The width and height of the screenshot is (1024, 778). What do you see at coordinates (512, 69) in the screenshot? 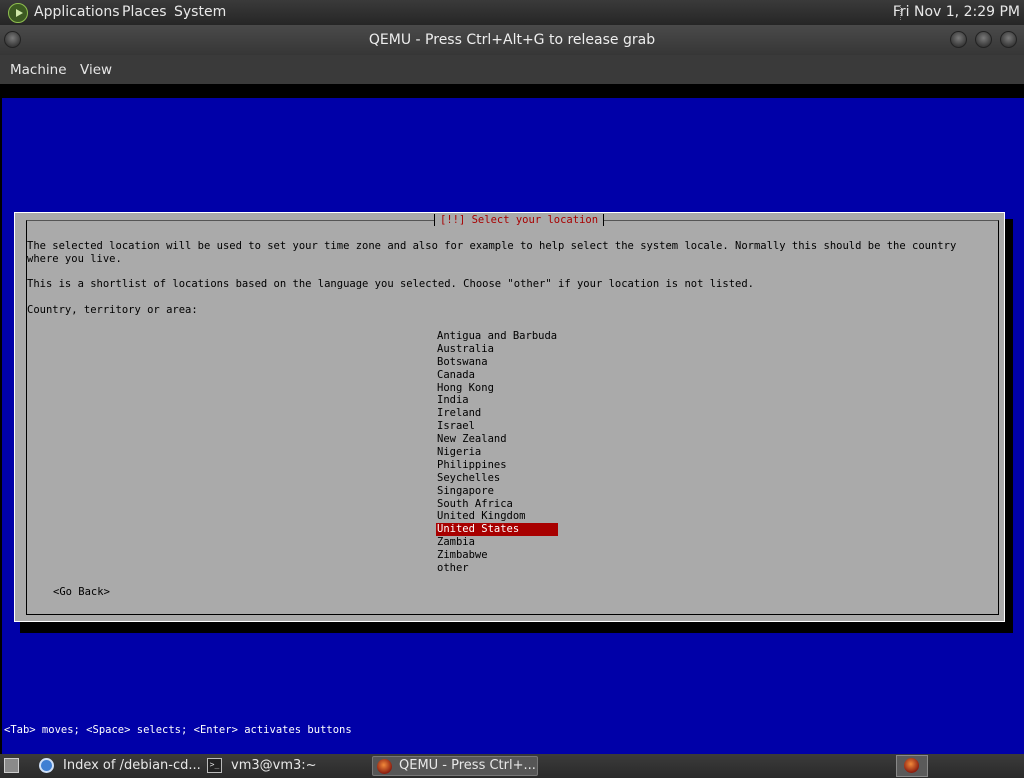
I see `menubar: Machine View` at bounding box center [512, 69].